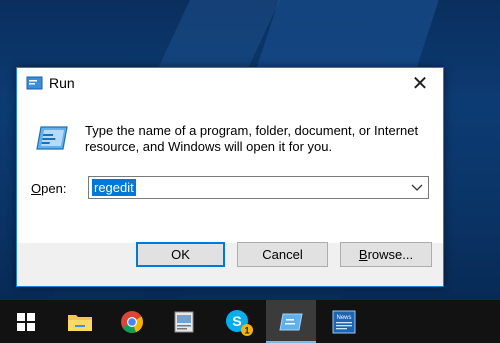 This screenshot has width=500, height=343. What do you see at coordinates (180, 254) in the screenshot?
I see `ok-button: OK` at bounding box center [180, 254].